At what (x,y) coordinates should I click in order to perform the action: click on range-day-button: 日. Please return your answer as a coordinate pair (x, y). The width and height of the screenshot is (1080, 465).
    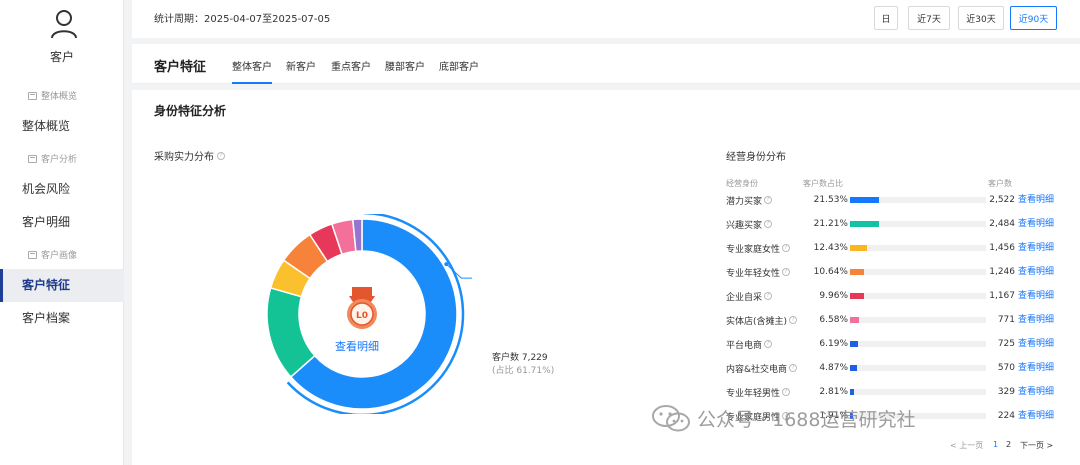
    Looking at the image, I should click on (886, 18).